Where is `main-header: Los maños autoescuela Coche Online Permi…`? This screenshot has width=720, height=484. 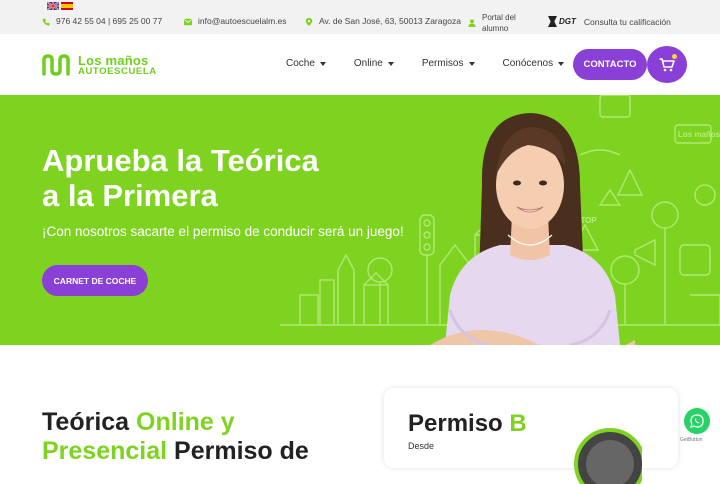
main-header: Los maños autoescuela Coche Online Permi… is located at coordinates (360, 64).